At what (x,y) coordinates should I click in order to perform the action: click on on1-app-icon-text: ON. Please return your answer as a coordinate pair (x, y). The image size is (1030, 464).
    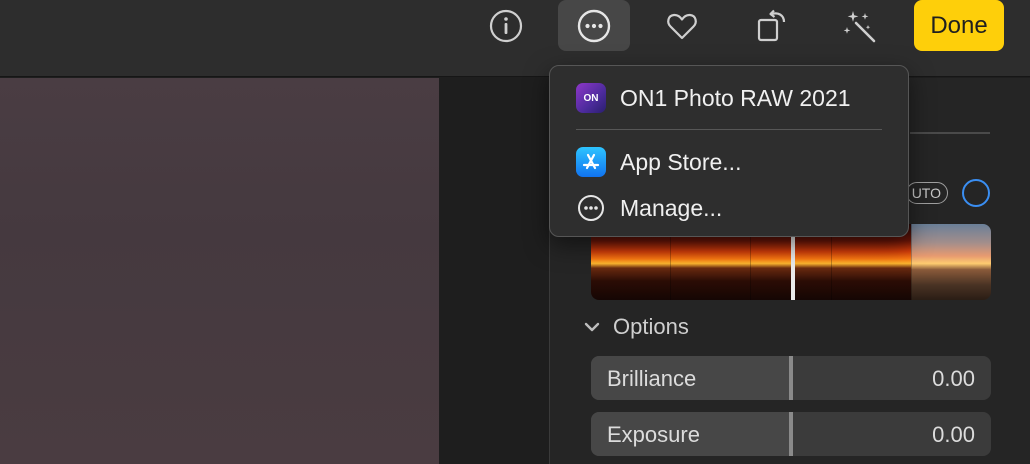
    Looking at the image, I should click on (591, 98).